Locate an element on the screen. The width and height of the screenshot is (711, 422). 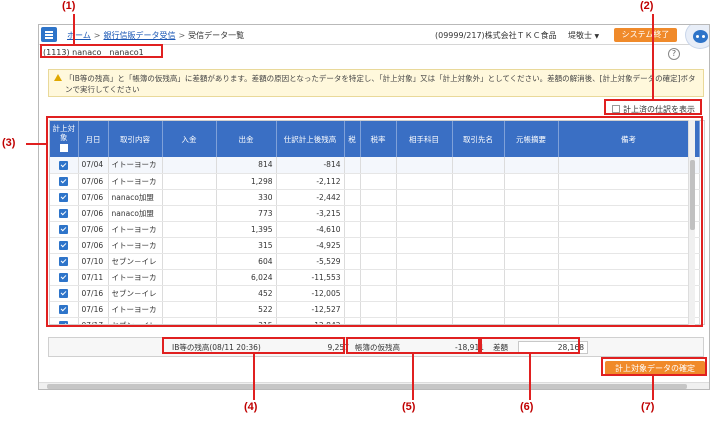
highlight-show-posted is located at coordinates (653, 107).